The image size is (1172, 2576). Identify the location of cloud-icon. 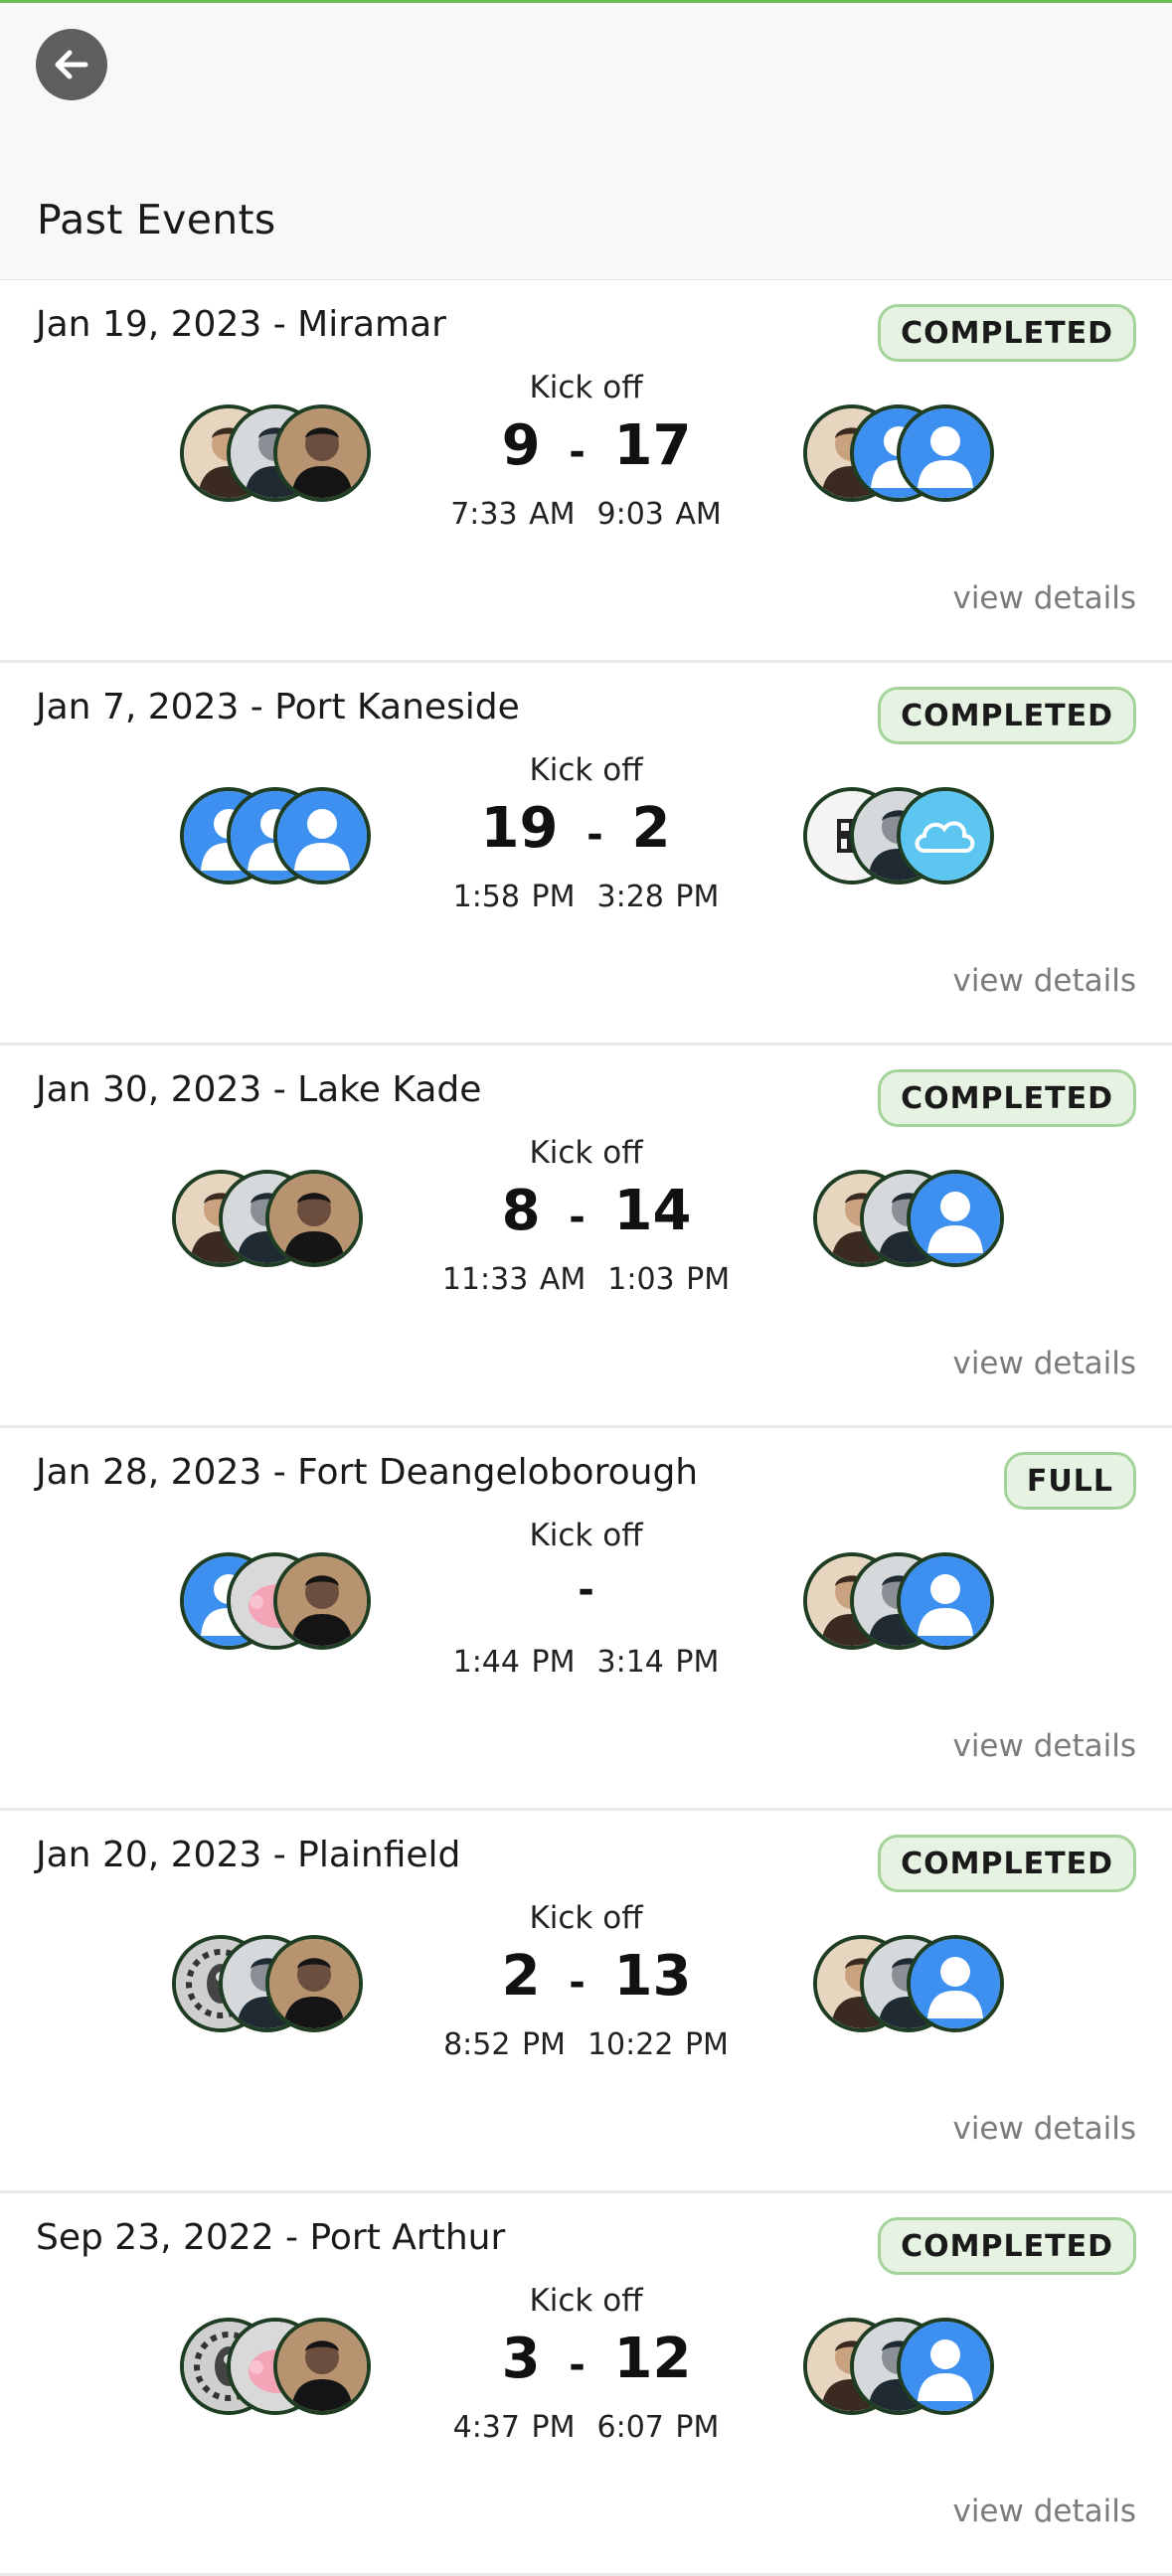
(945, 836).